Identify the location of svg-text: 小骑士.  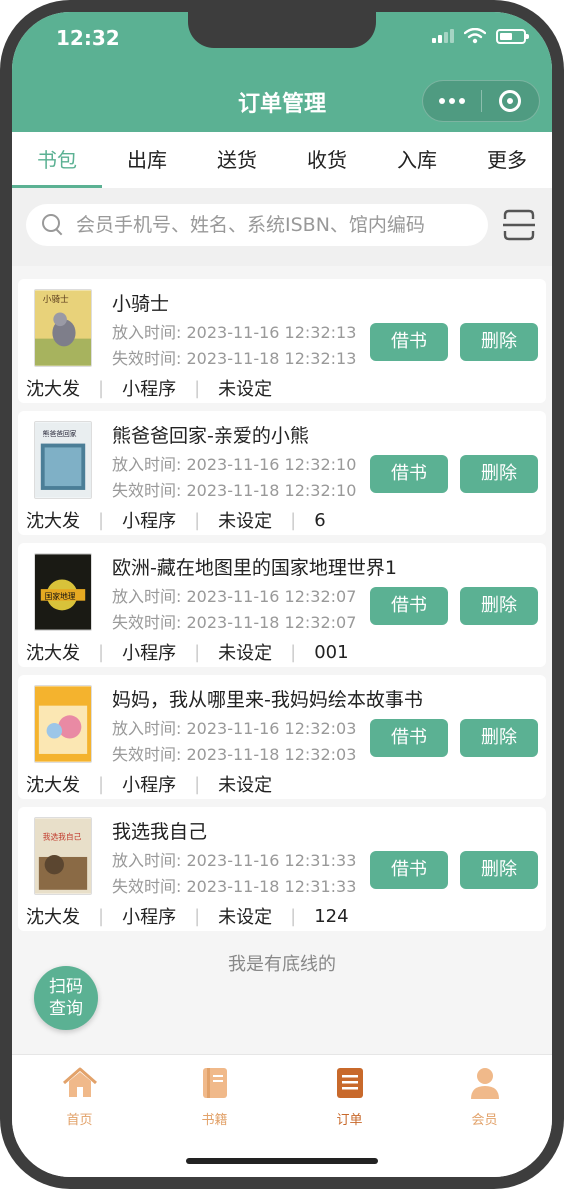
(56, 299).